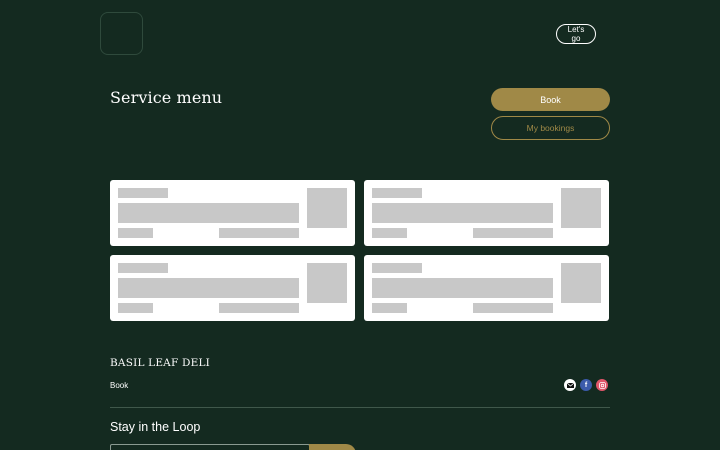  What do you see at coordinates (155, 427) in the screenshot?
I see `newsletter-title: Stay in the Loop` at bounding box center [155, 427].